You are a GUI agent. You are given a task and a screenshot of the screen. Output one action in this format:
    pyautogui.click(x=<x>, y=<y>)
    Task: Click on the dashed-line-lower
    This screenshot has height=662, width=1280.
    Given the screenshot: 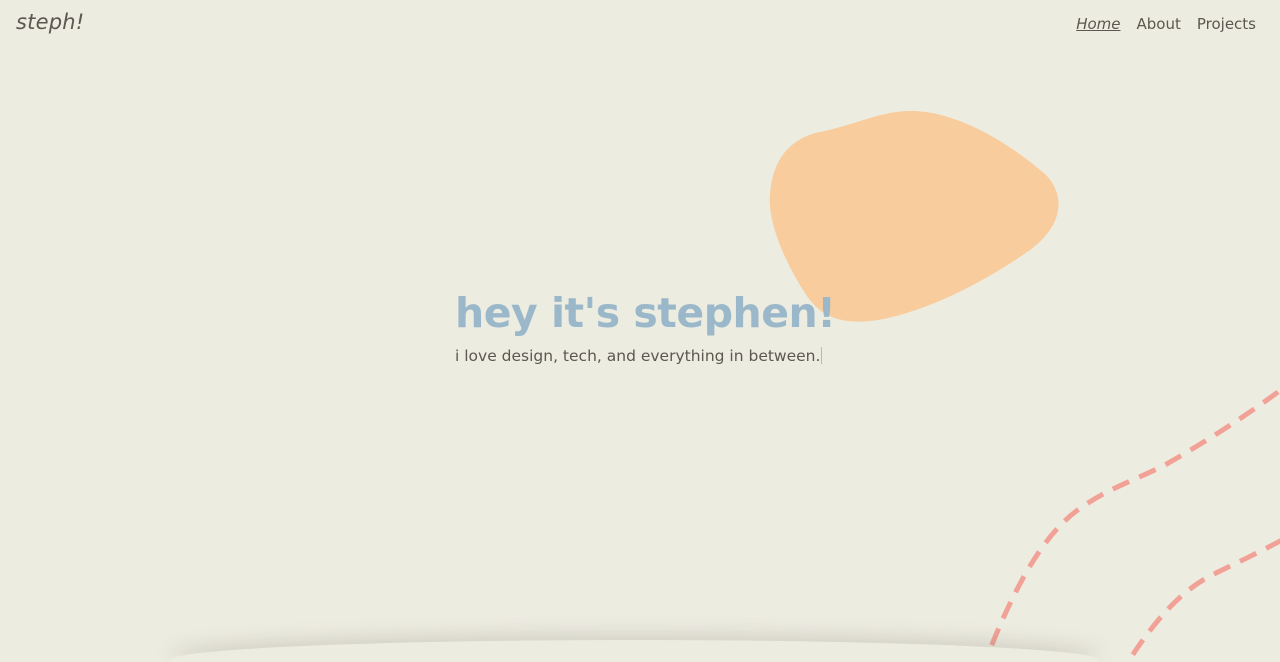 What is the action you would take?
    pyautogui.click(x=1202, y=600)
    